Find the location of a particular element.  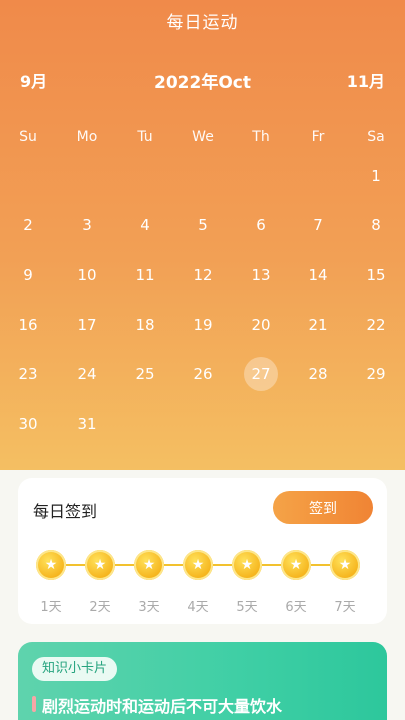

calendar-day: 29 is located at coordinates (376, 374).